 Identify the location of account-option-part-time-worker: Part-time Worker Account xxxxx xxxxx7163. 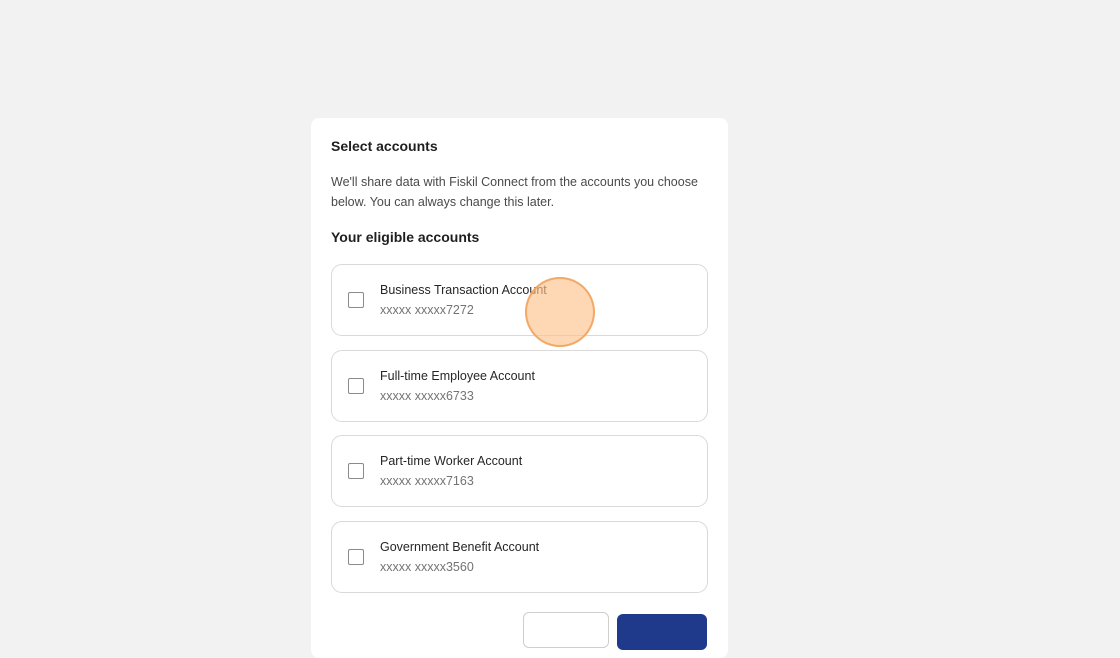
(519, 471).